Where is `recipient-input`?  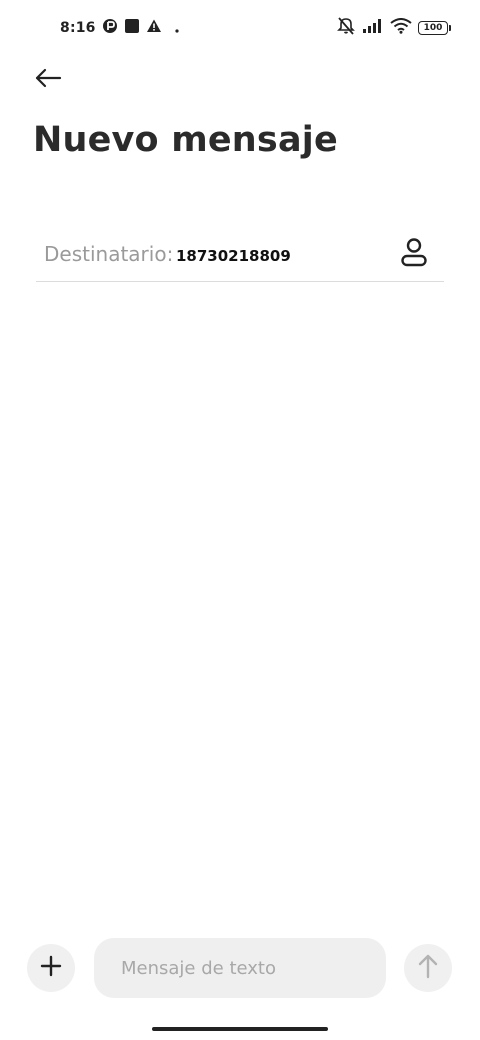 recipient-input is located at coordinates (276, 256).